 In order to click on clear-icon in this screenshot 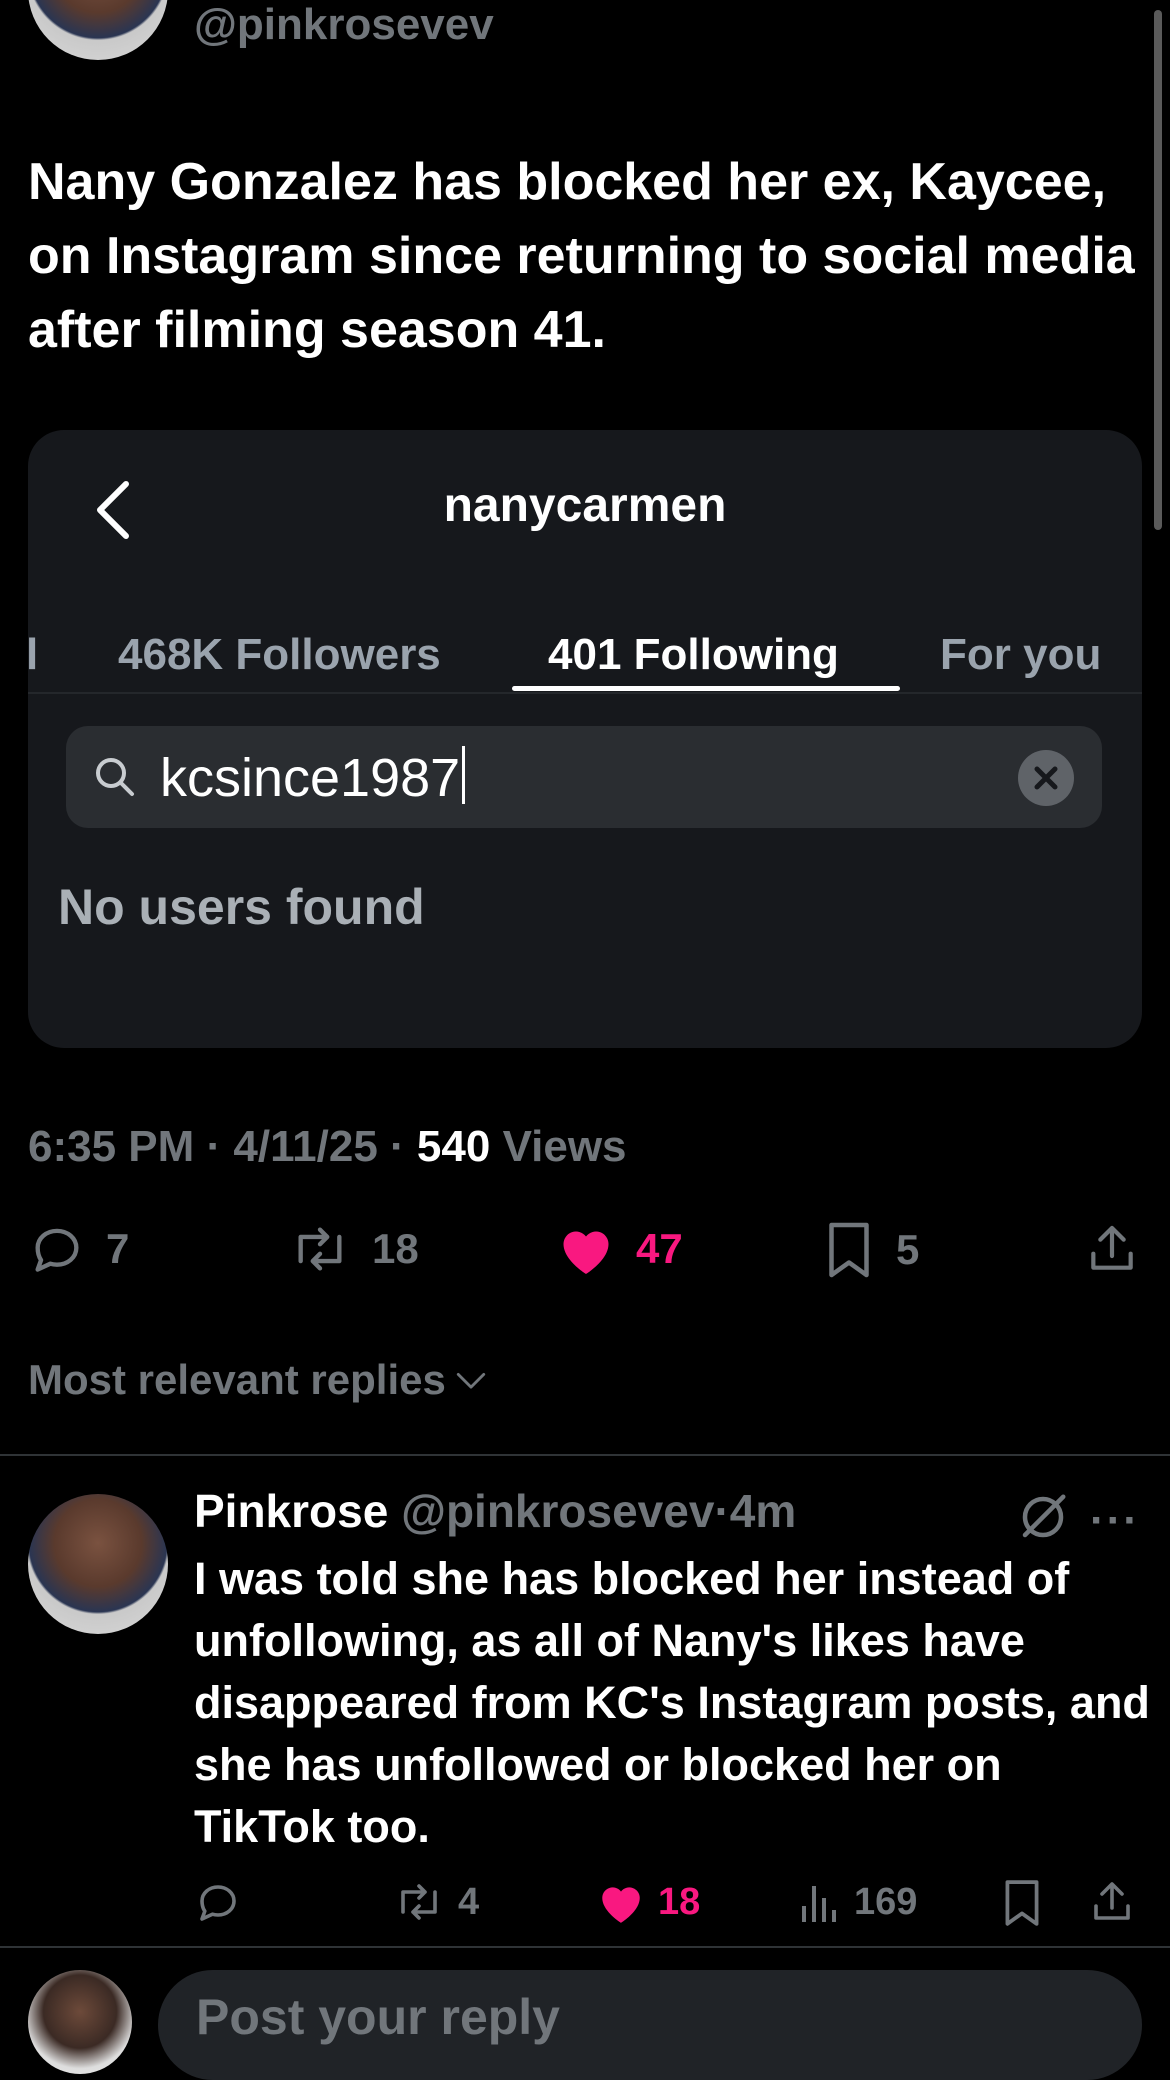, I will do `click(1046, 778)`.